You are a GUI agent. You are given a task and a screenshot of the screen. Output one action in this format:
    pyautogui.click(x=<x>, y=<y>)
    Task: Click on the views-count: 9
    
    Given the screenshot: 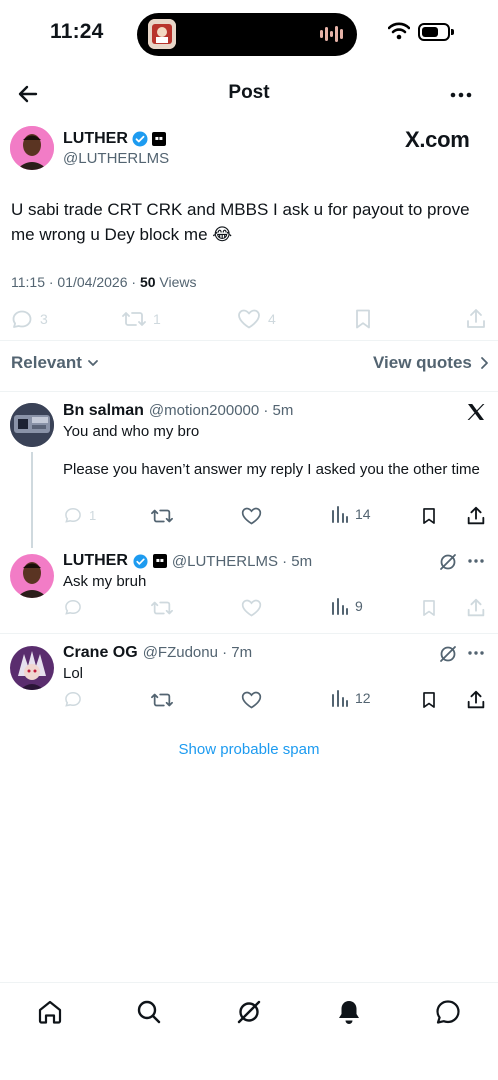 What is the action you would take?
    pyautogui.click(x=359, y=606)
    